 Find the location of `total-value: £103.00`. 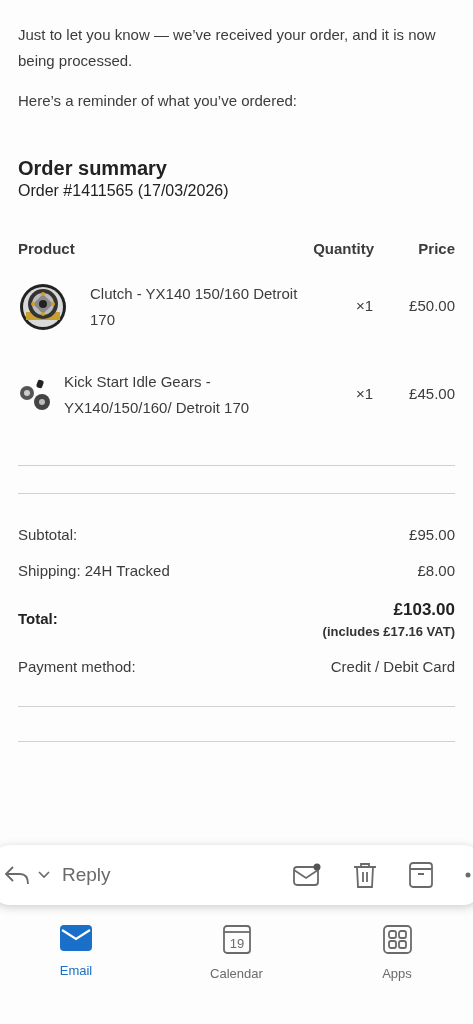

total-value: £103.00 is located at coordinates (424, 609).